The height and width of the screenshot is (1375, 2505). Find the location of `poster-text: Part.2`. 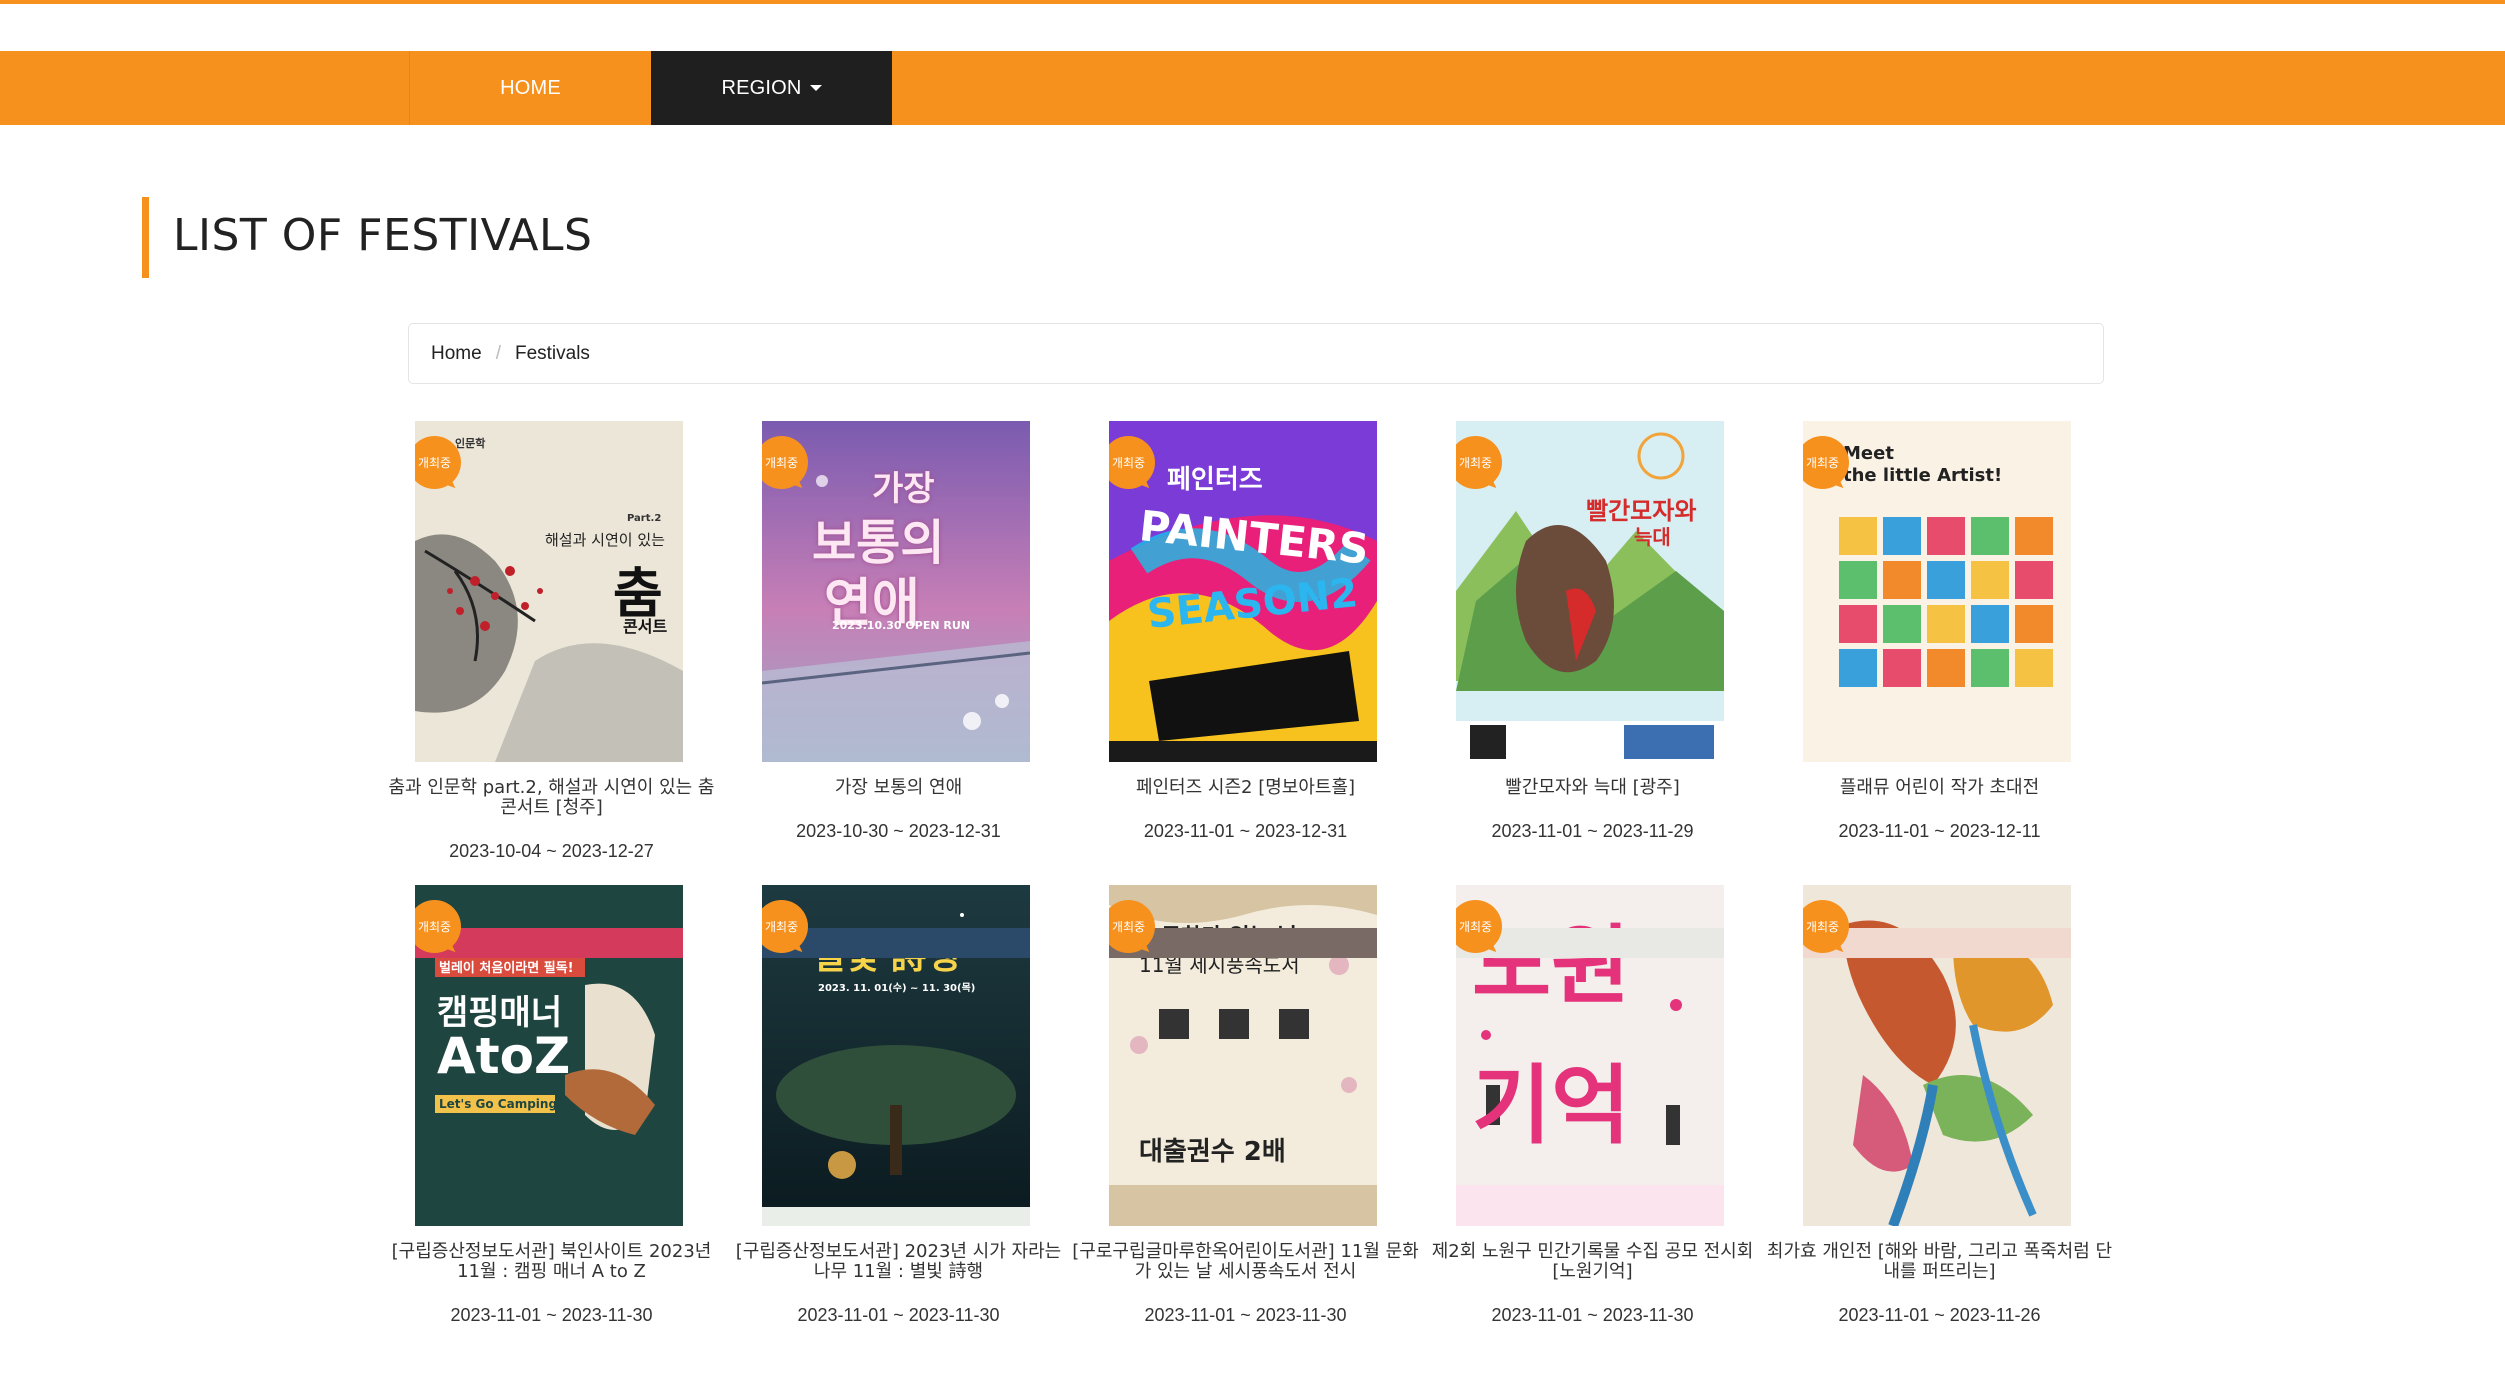

poster-text: Part.2 is located at coordinates (644, 518).